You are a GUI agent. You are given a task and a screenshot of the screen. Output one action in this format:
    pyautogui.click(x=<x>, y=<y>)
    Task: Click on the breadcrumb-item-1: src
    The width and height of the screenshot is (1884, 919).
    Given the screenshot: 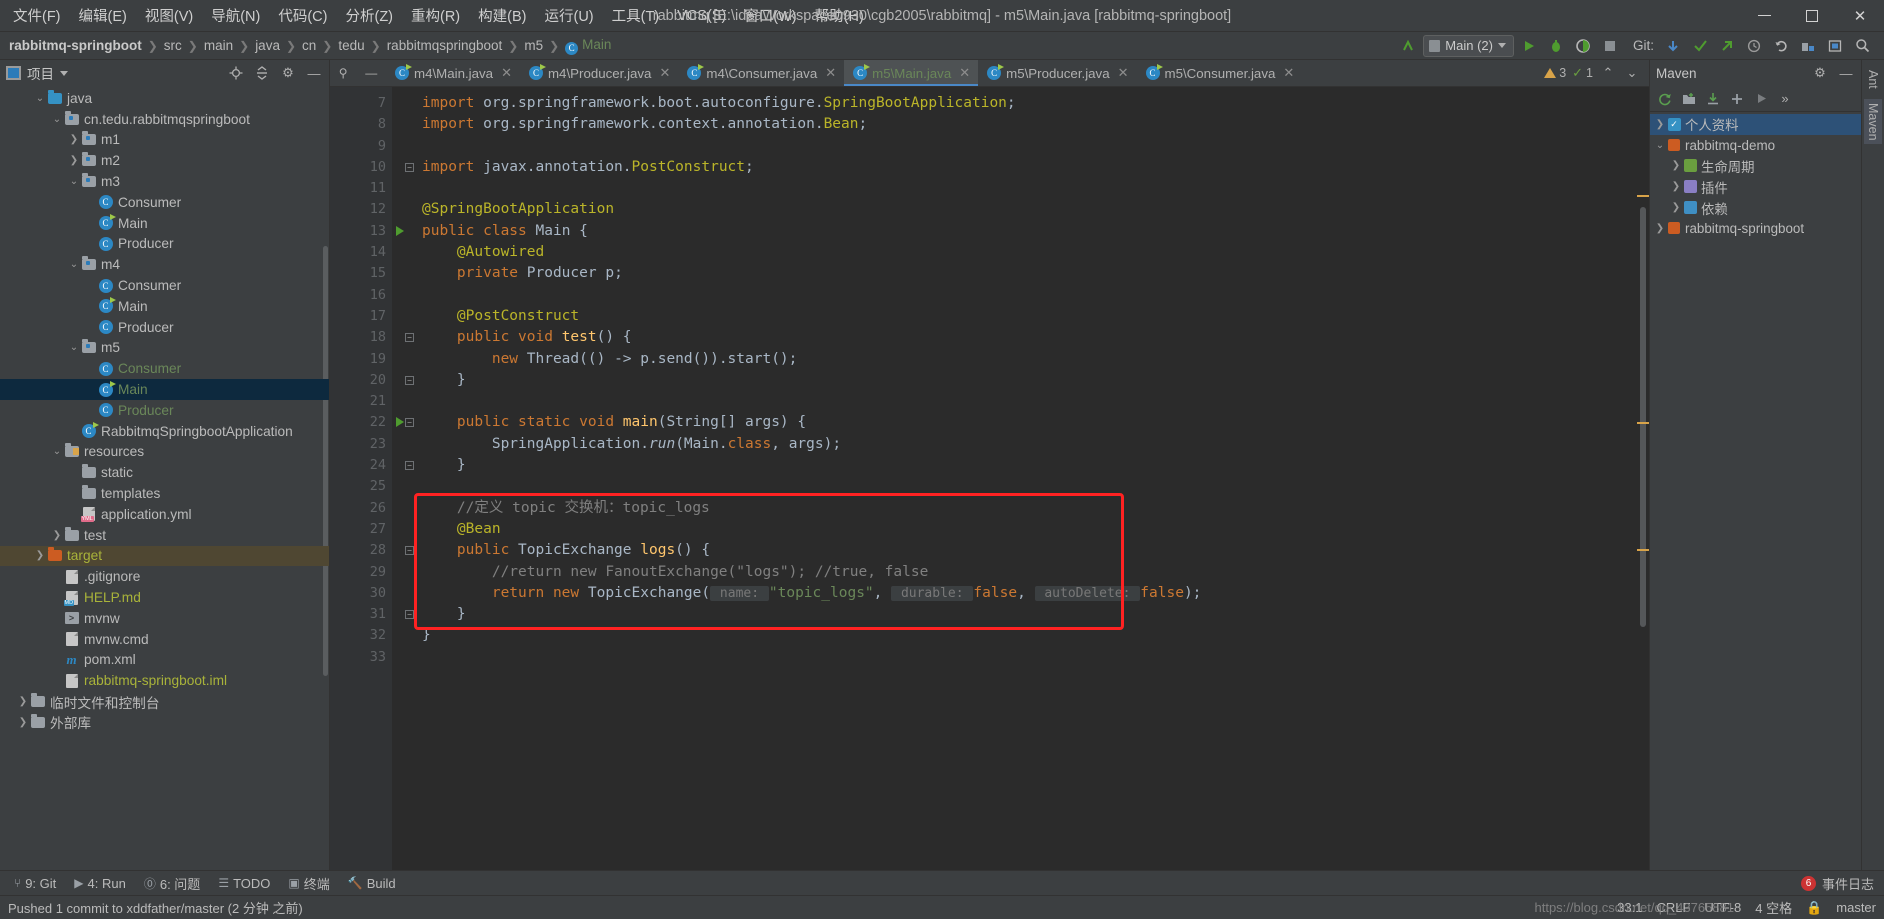 What is the action you would take?
    pyautogui.click(x=173, y=45)
    